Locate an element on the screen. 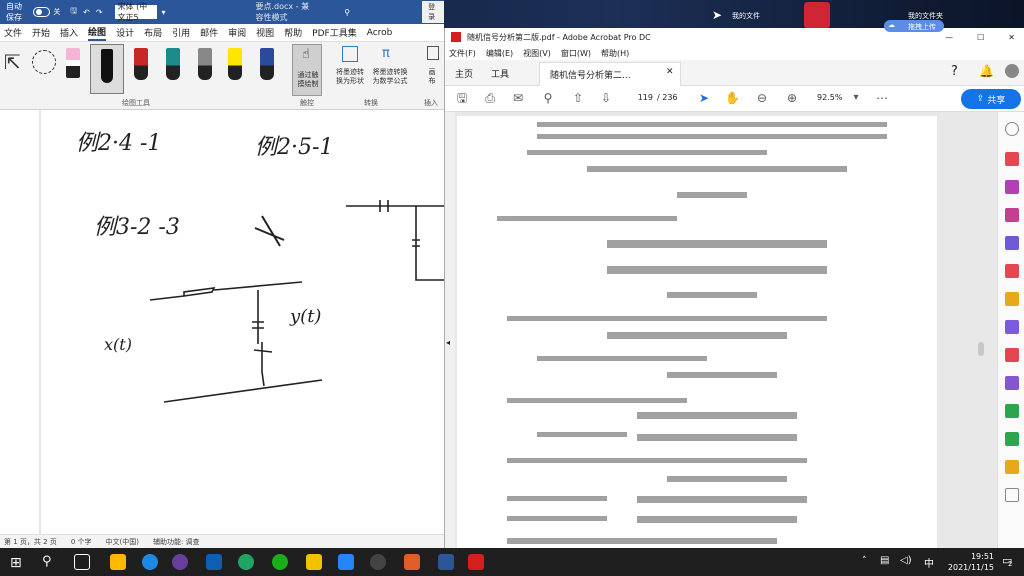  tab-file: 文件 is located at coordinates (13, 32).